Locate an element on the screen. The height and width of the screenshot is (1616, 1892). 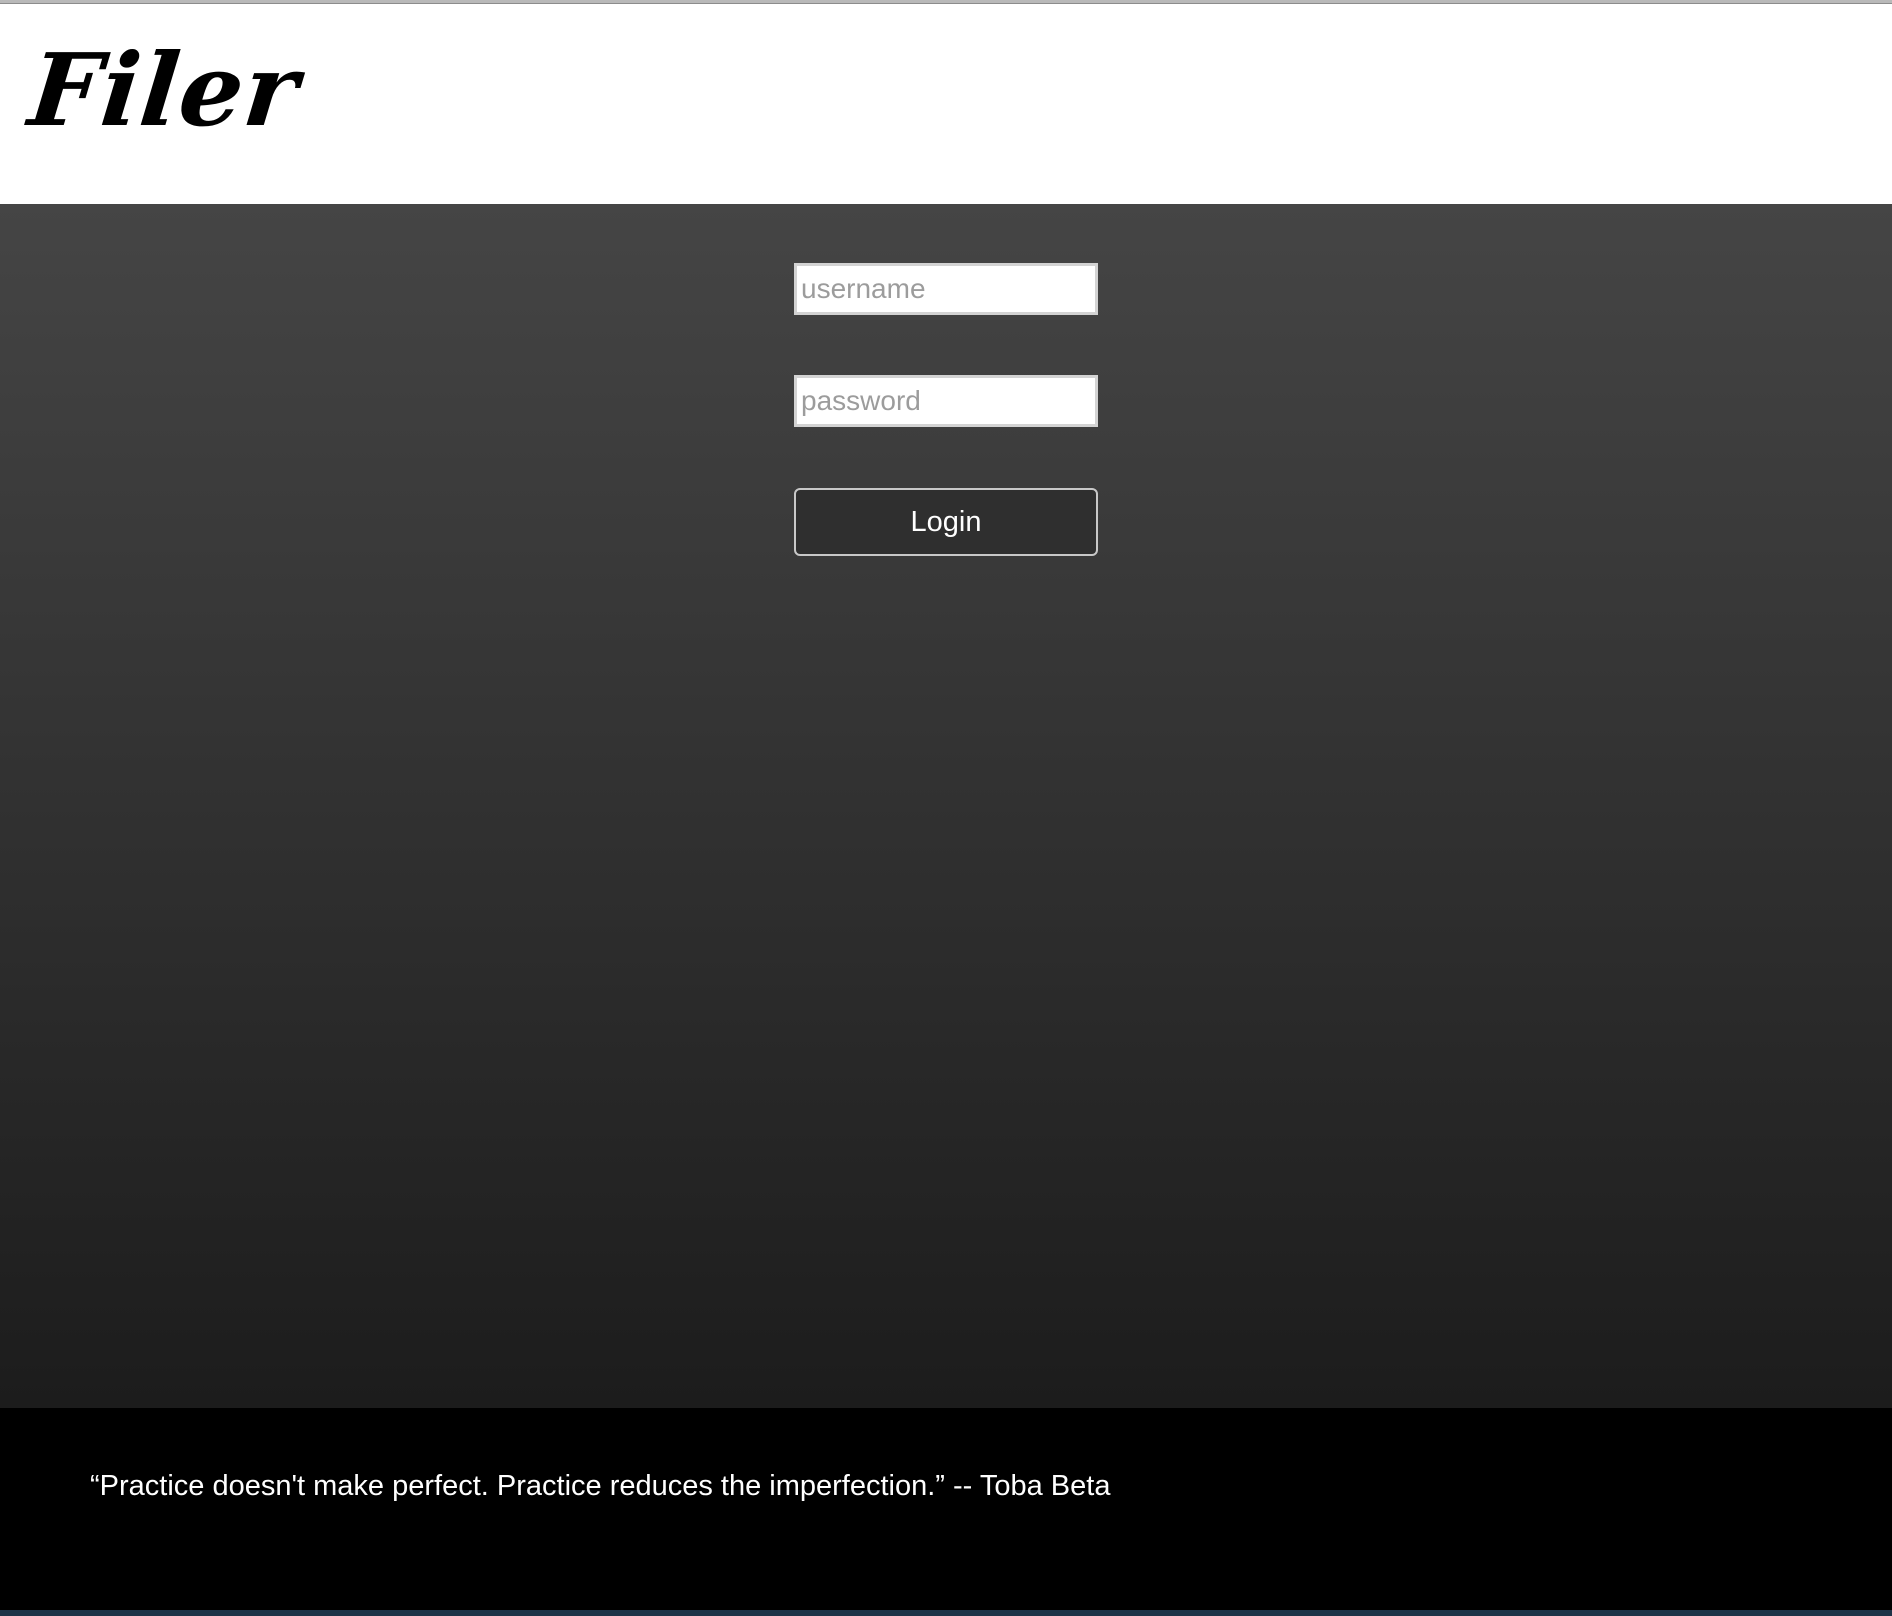
login-button: Login is located at coordinates (946, 522).